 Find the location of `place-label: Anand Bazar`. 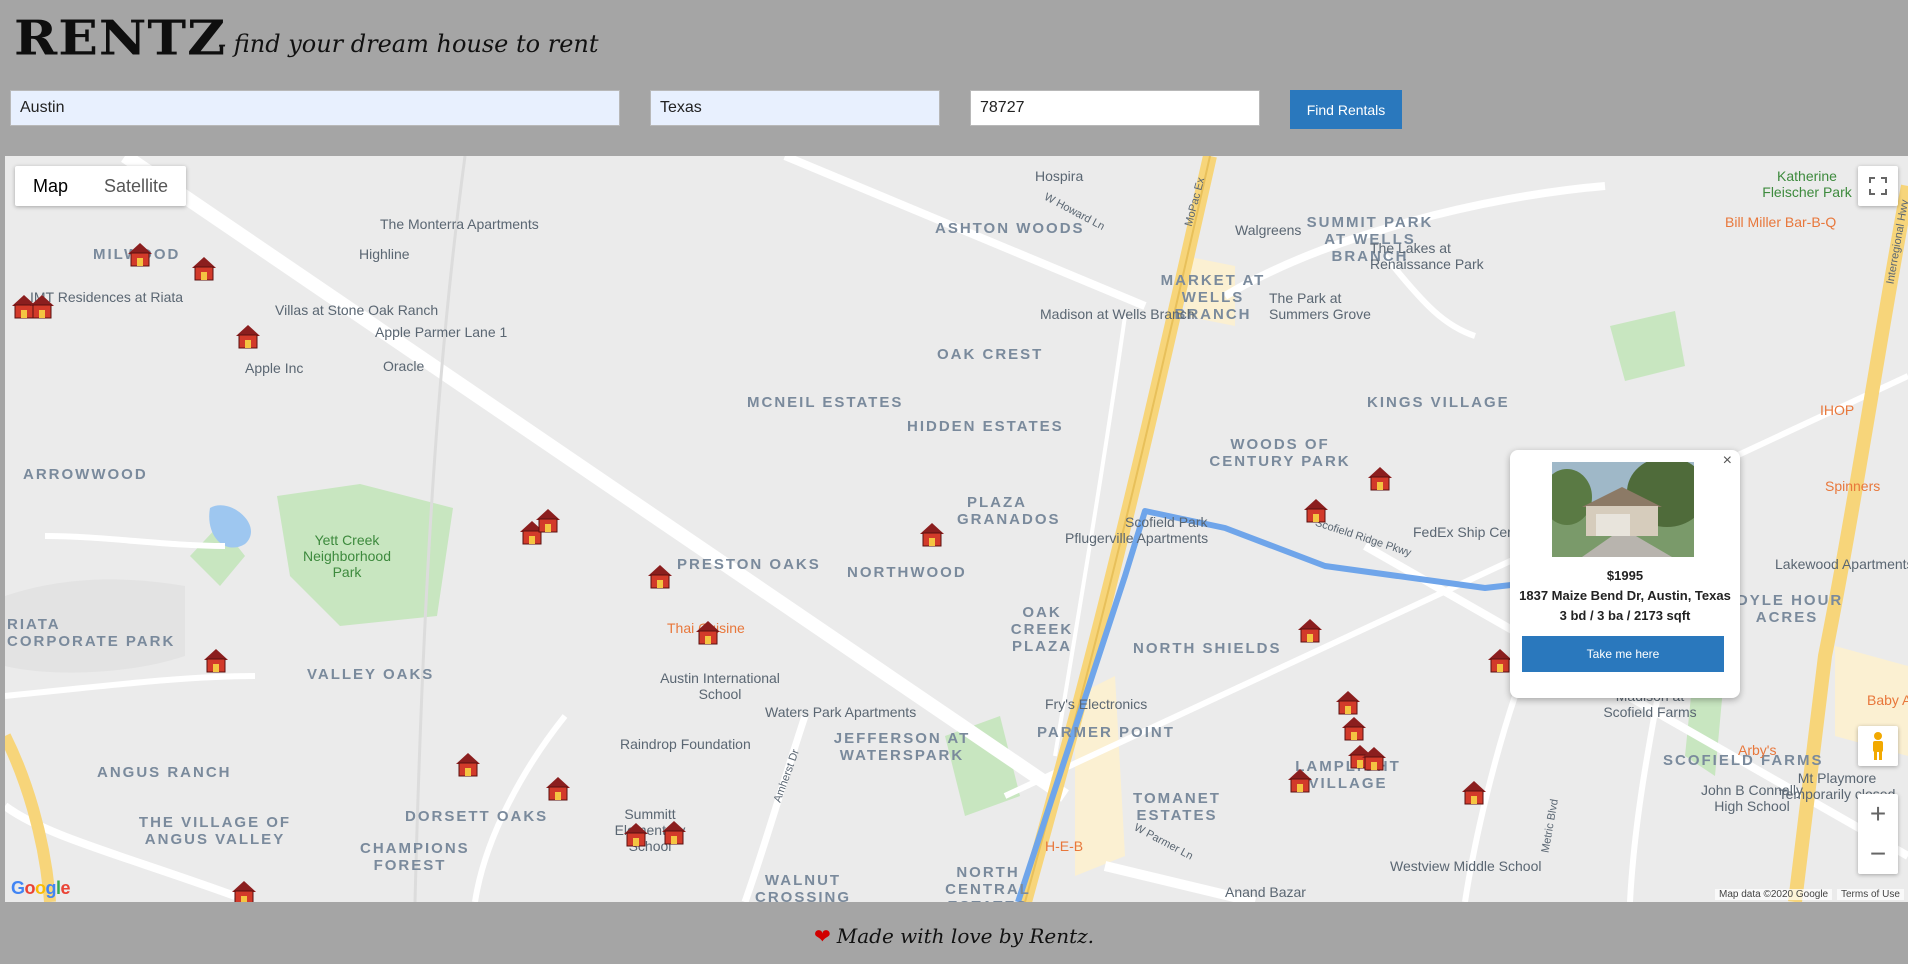

place-label: Anand Bazar is located at coordinates (1265, 892).